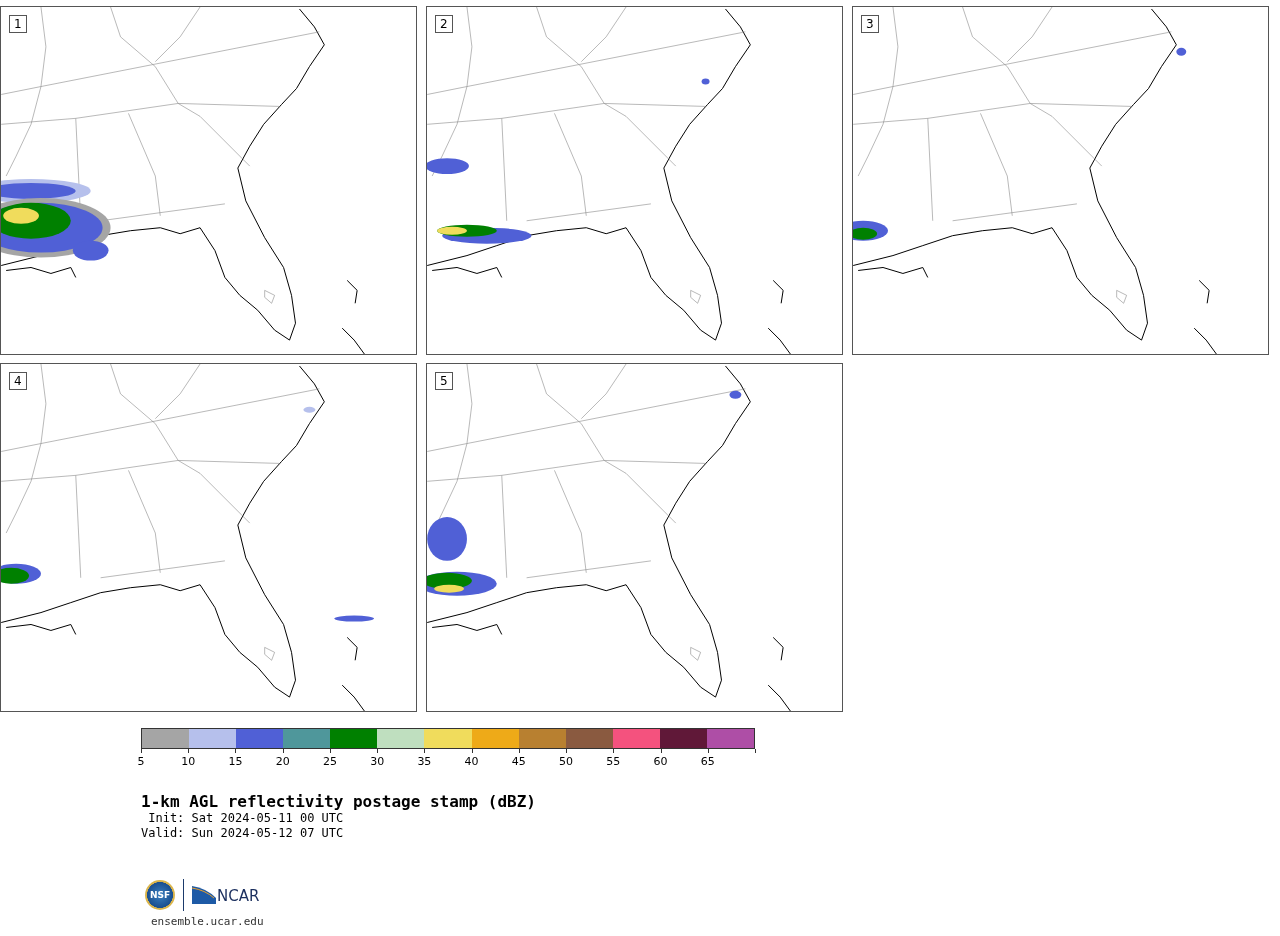 The height and width of the screenshot is (936, 1280). What do you see at coordinates (444, 24) in the screenshot?
I see `panel-number: 2` at bounding box center [444, 24].